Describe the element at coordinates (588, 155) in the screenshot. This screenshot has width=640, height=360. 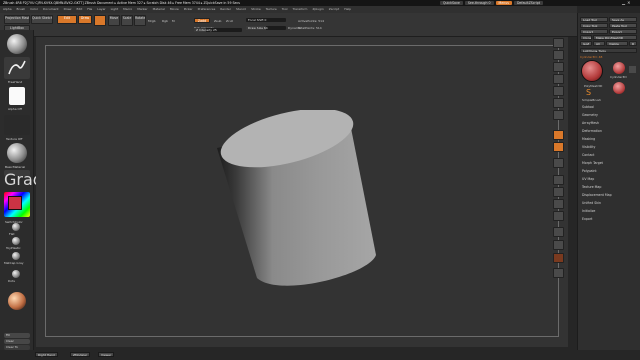
I see `section-contact: Contact` at that location.